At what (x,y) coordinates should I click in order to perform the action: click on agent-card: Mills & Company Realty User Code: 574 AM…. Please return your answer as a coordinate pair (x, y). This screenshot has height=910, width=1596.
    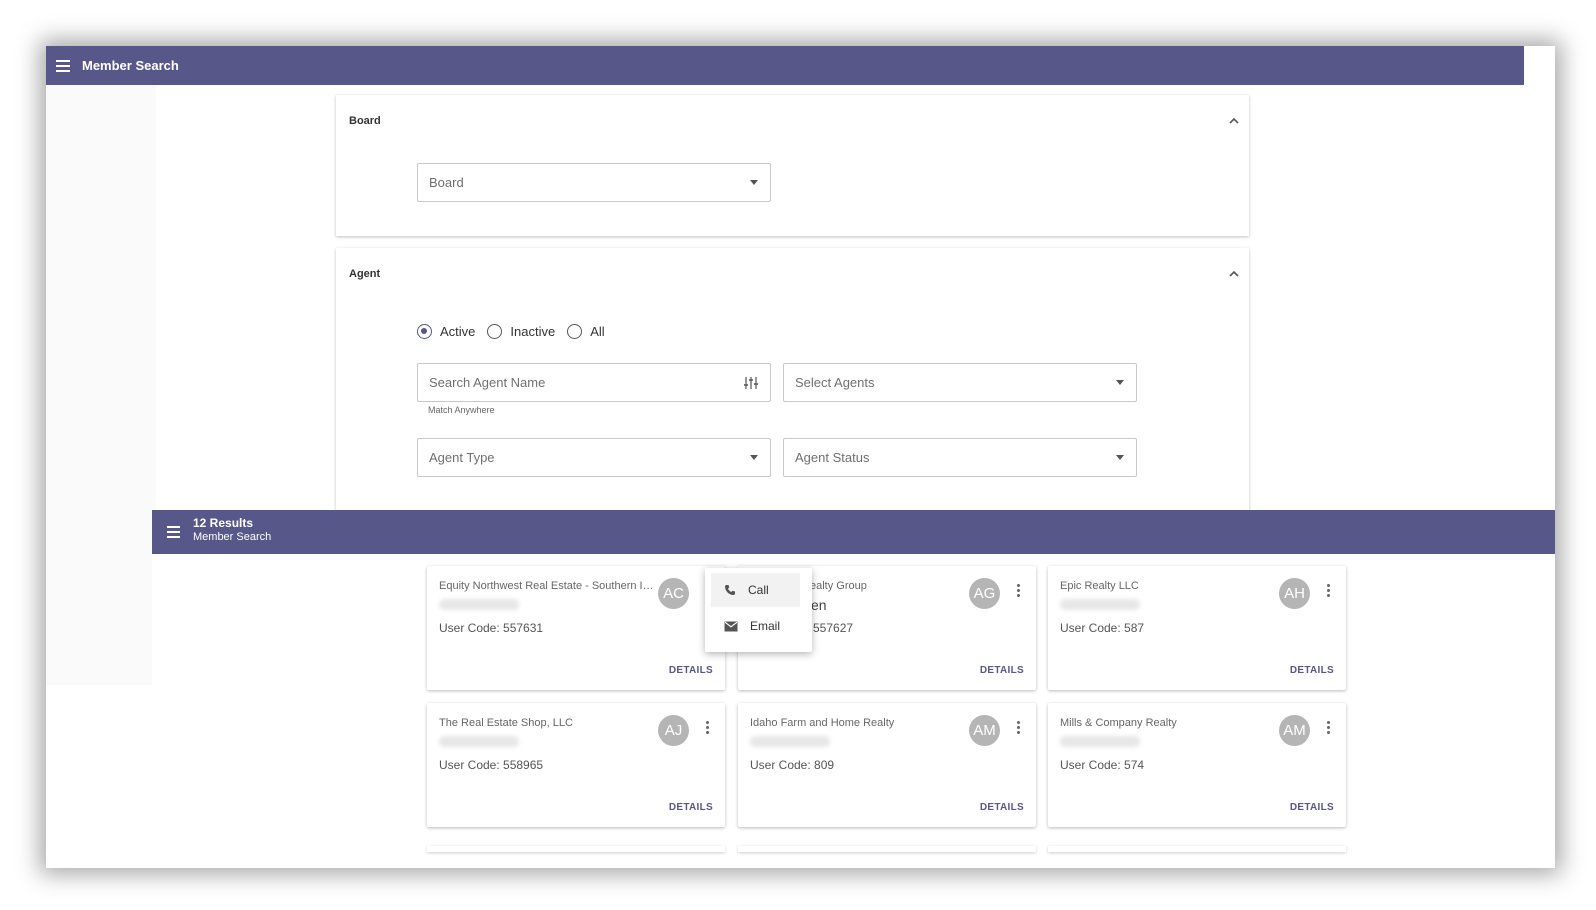
    Looking at the image, I should click on (1197, 765).